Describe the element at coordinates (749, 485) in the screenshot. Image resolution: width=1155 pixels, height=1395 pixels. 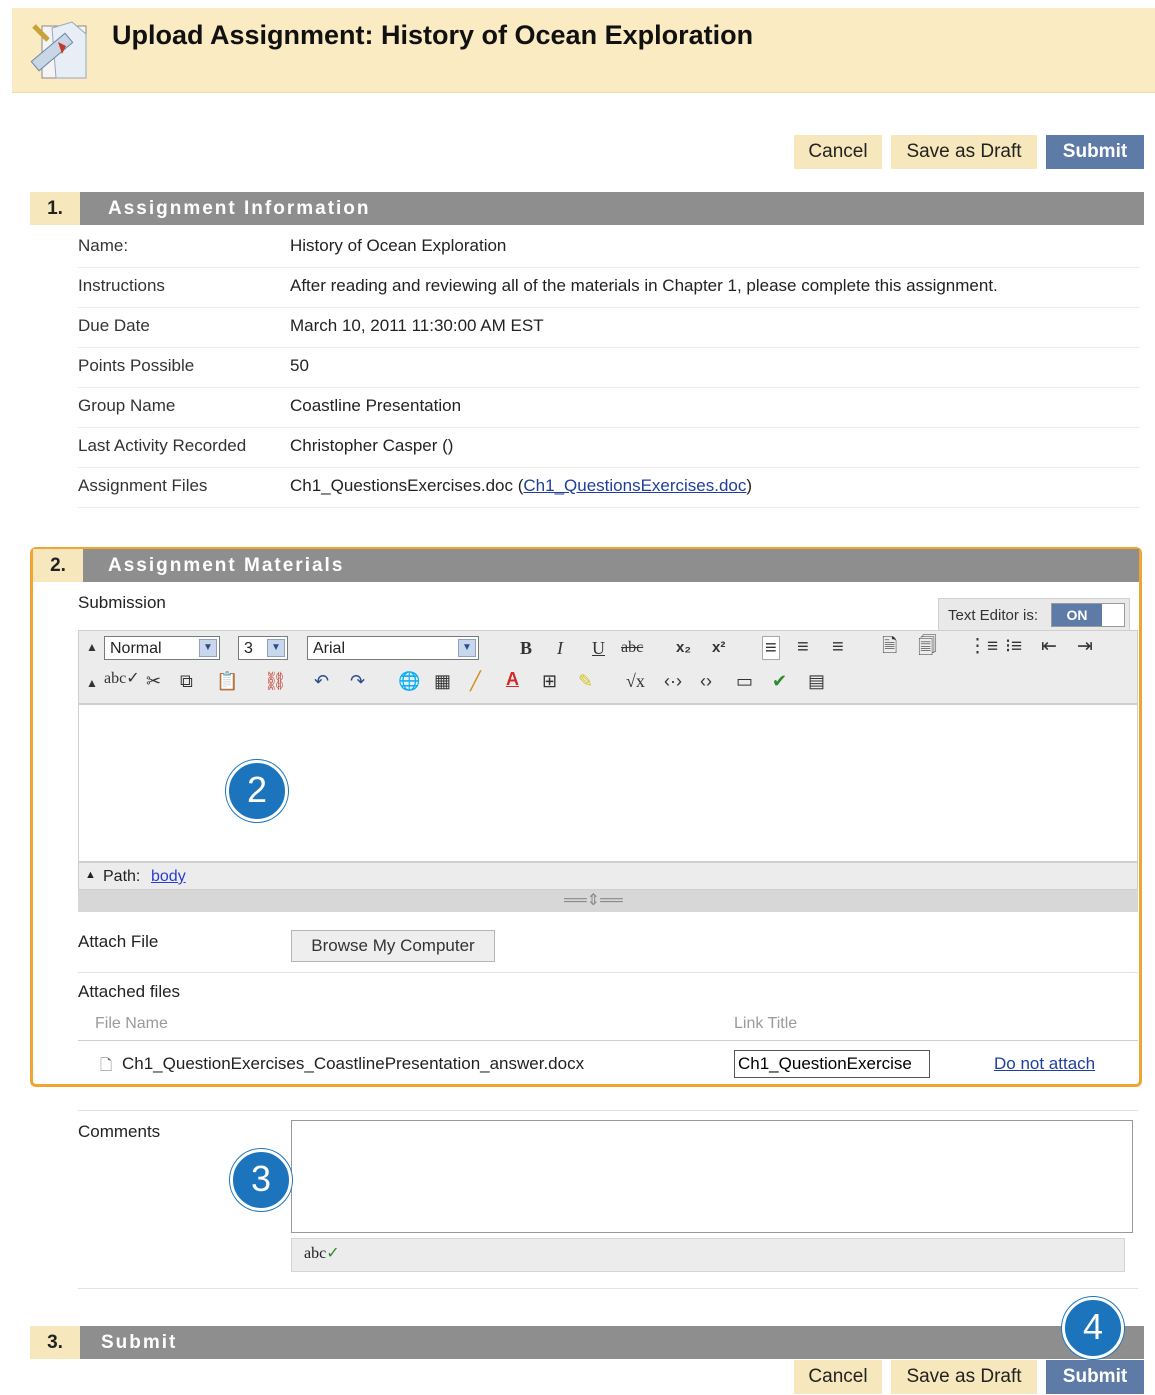
I see `assignment-file-suffix: )` at that location.